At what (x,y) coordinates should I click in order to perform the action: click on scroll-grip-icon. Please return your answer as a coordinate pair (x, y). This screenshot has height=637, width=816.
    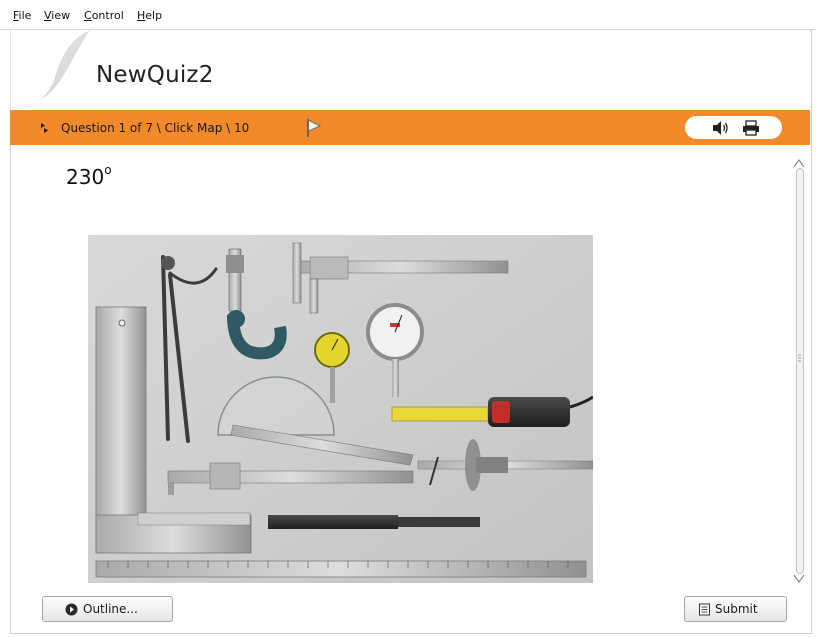
    Looking at the image, I should click on (799, 358).